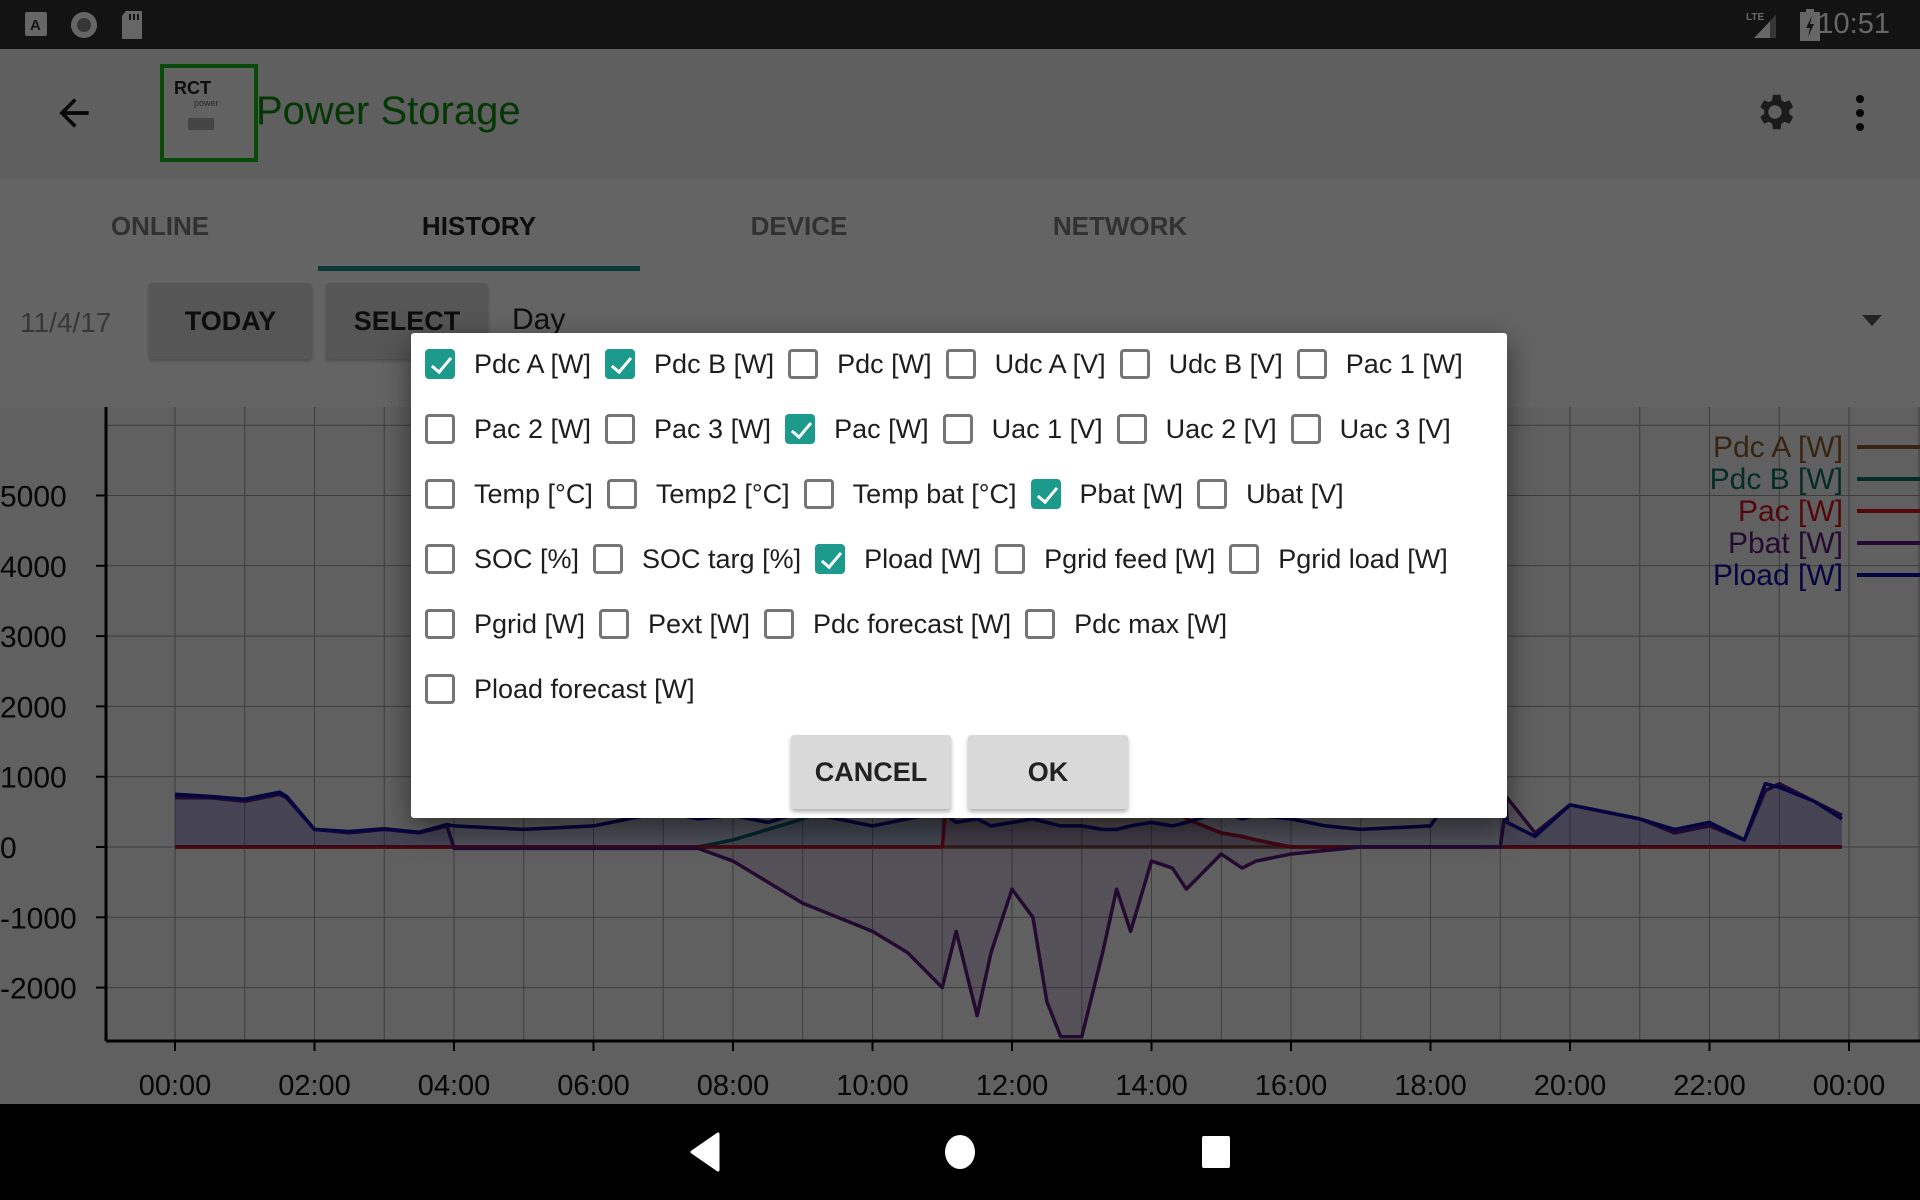  Describe the element at coordinates (1853, 24) in the screenshot. I see `clock: 10:51` at that location.